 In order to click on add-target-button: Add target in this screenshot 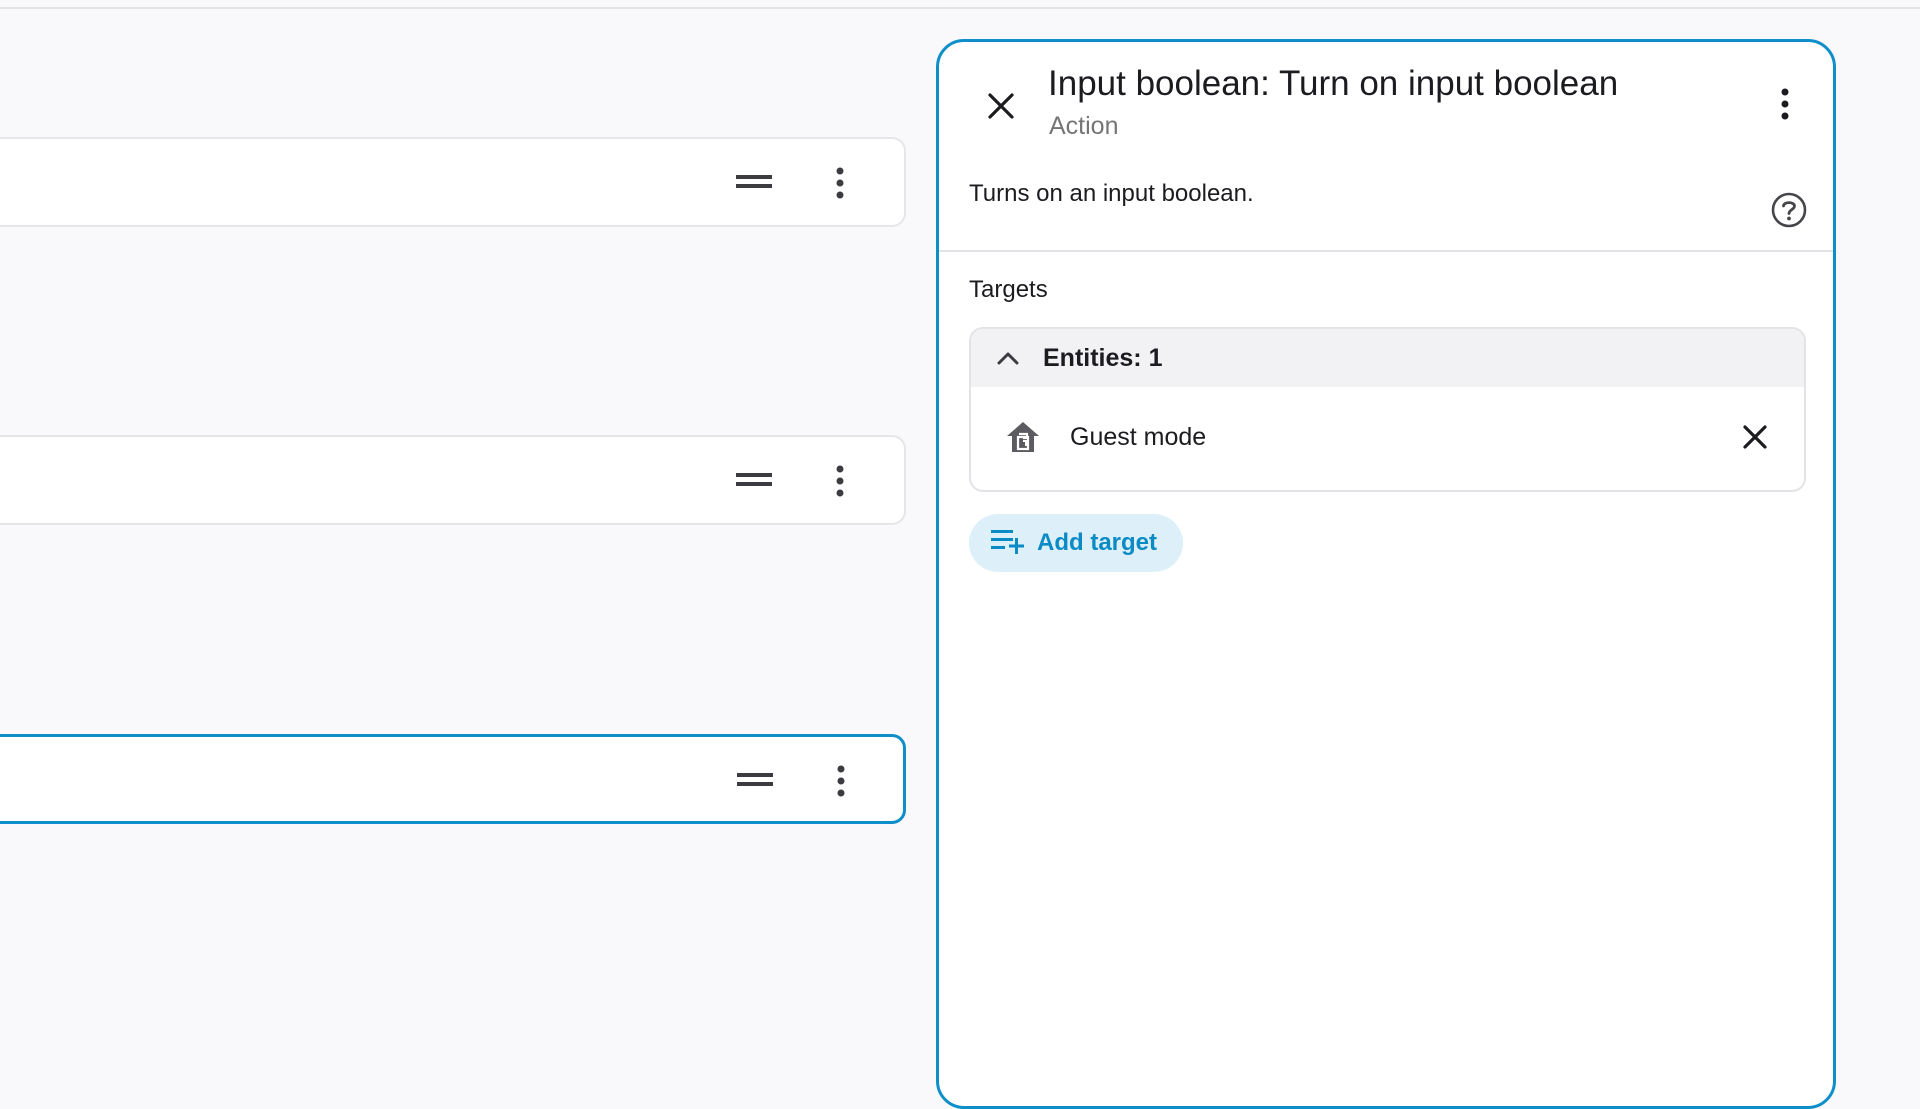, I will do `click(1076, 543)`.